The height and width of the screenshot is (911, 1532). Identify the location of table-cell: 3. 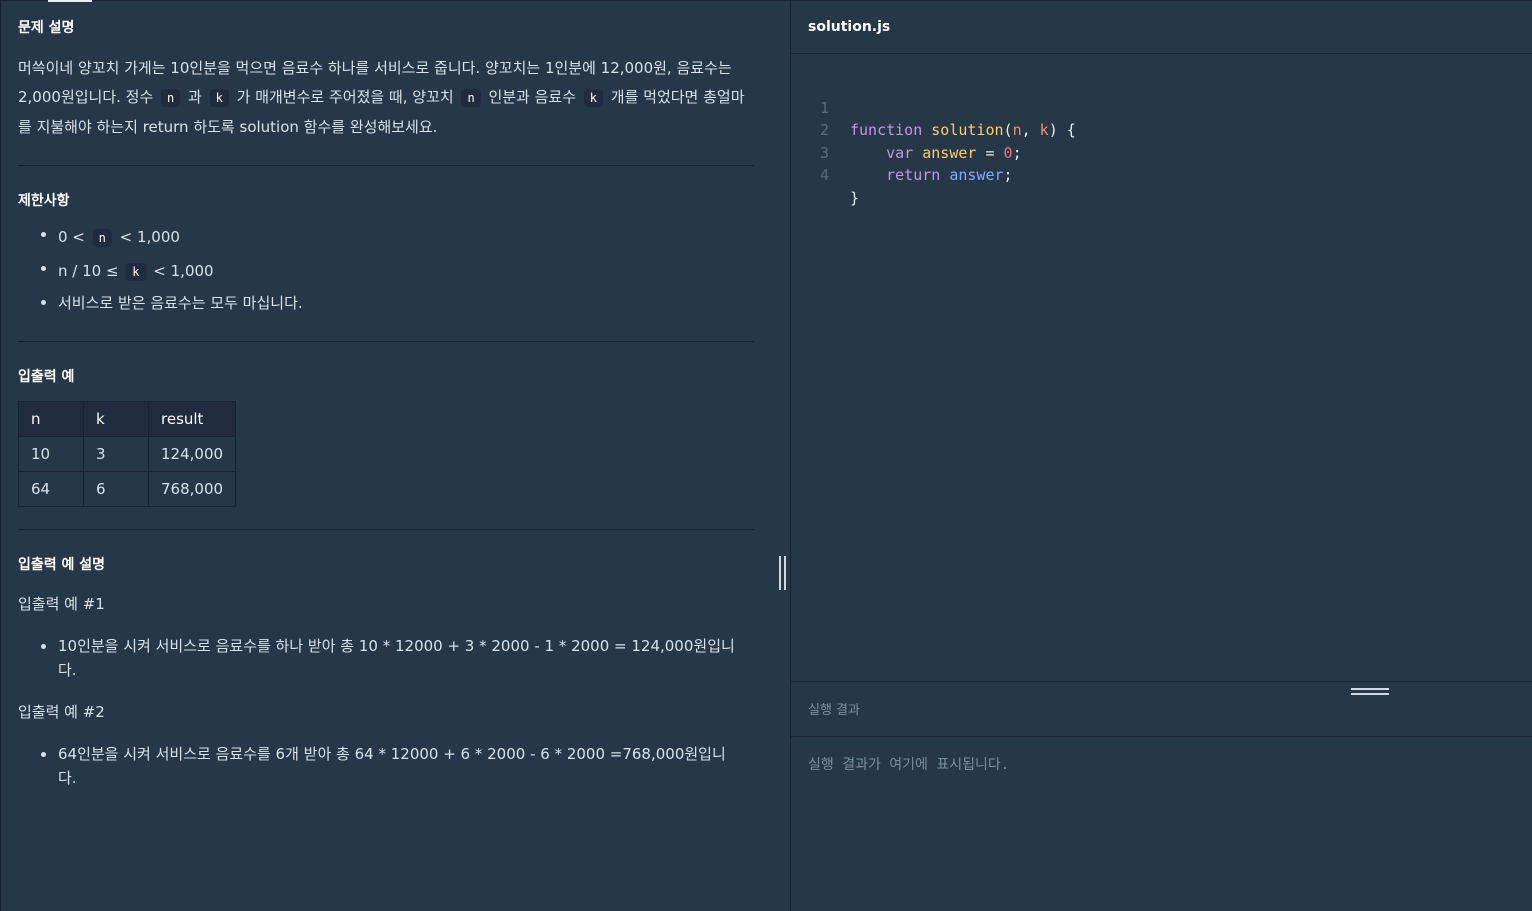
(116, 454).